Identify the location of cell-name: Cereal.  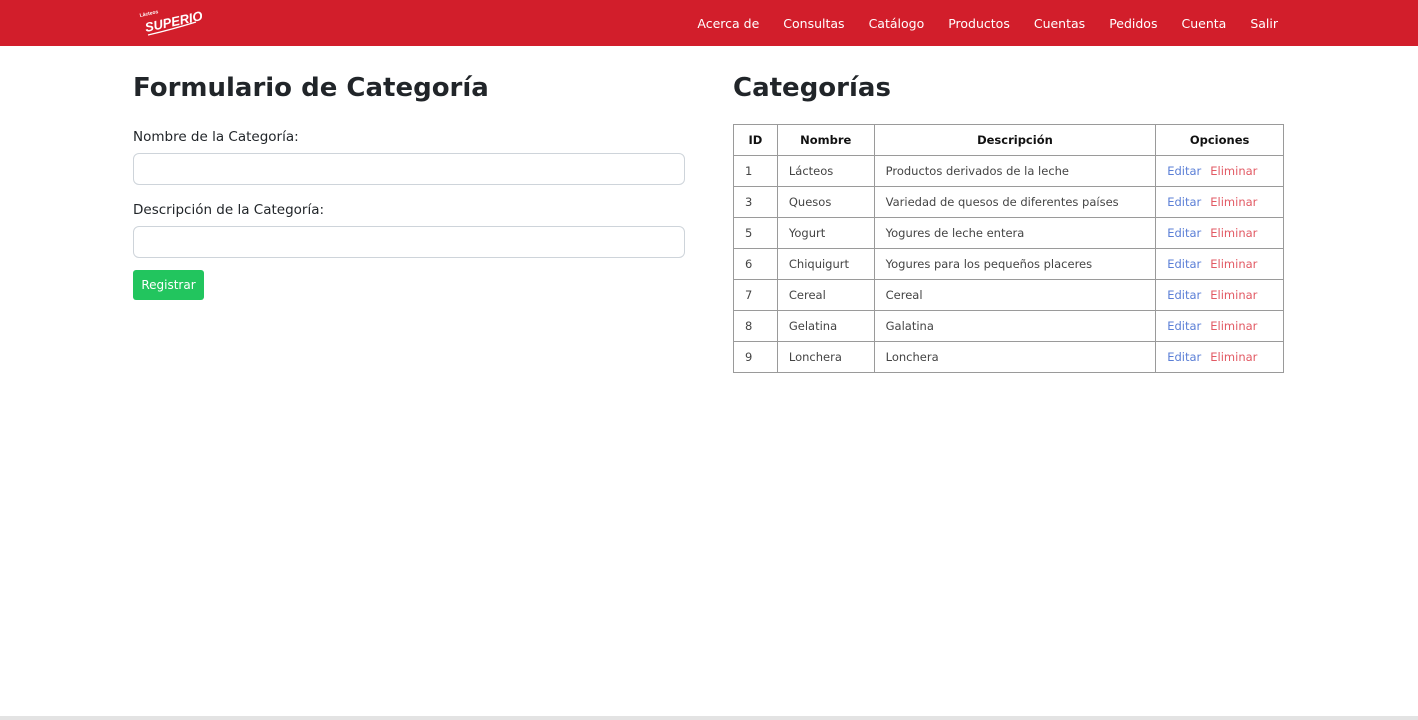
(825, 295).